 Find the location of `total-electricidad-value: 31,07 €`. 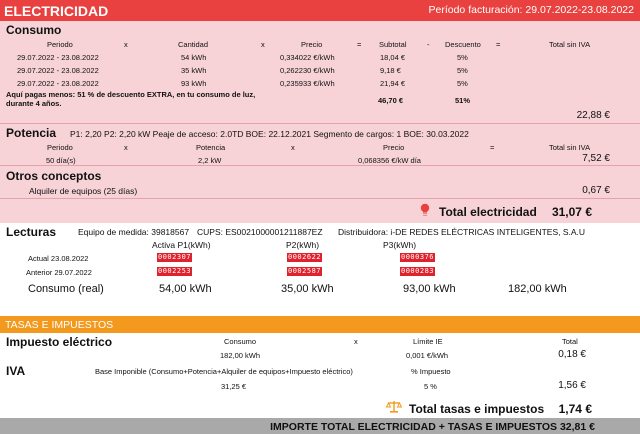

total-electricidad-value: 31,07 € is located at coordinates (571, 212).